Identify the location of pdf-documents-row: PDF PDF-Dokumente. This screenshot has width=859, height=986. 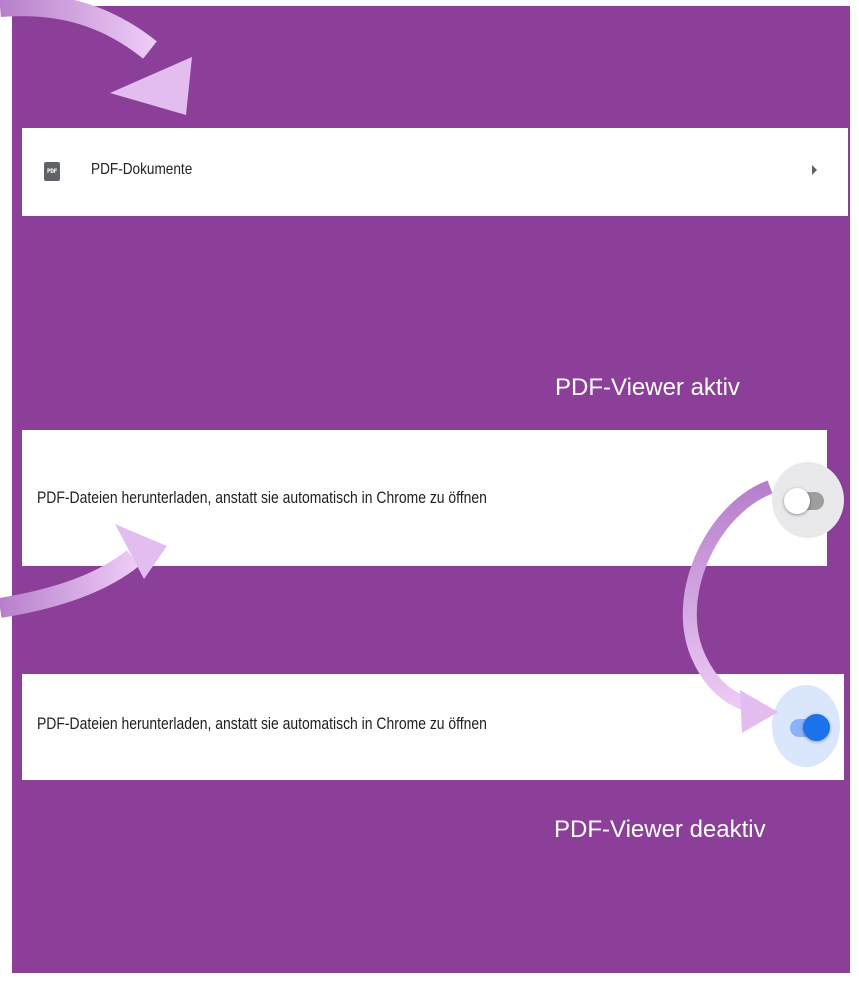
(435, 172).